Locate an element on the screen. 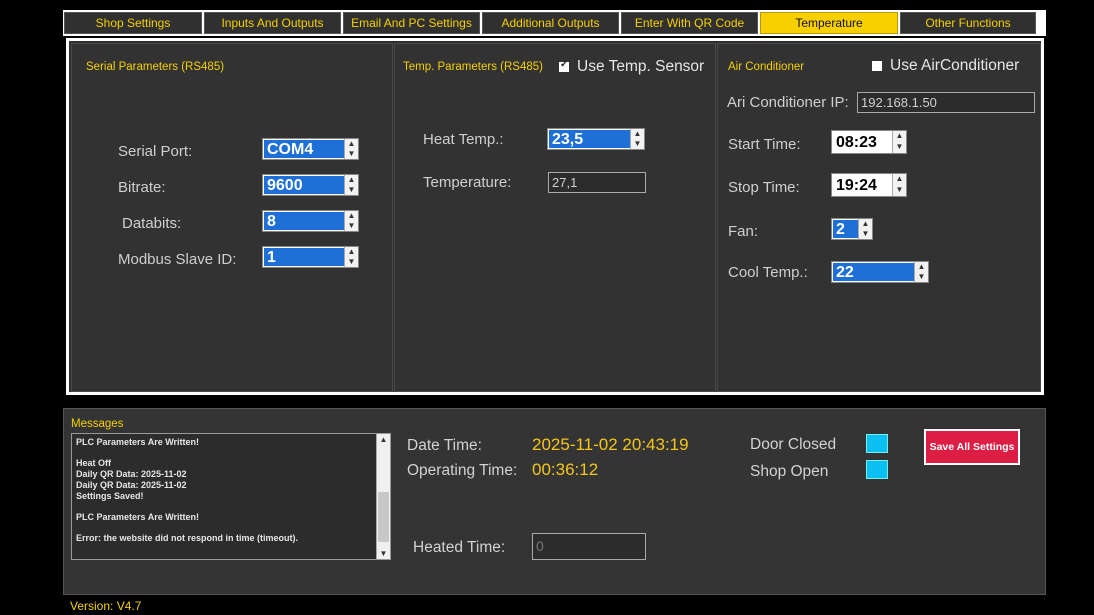 The image size is (1094, 615). heated-time-label: Heated Time: is located at coordinates (459, 547).